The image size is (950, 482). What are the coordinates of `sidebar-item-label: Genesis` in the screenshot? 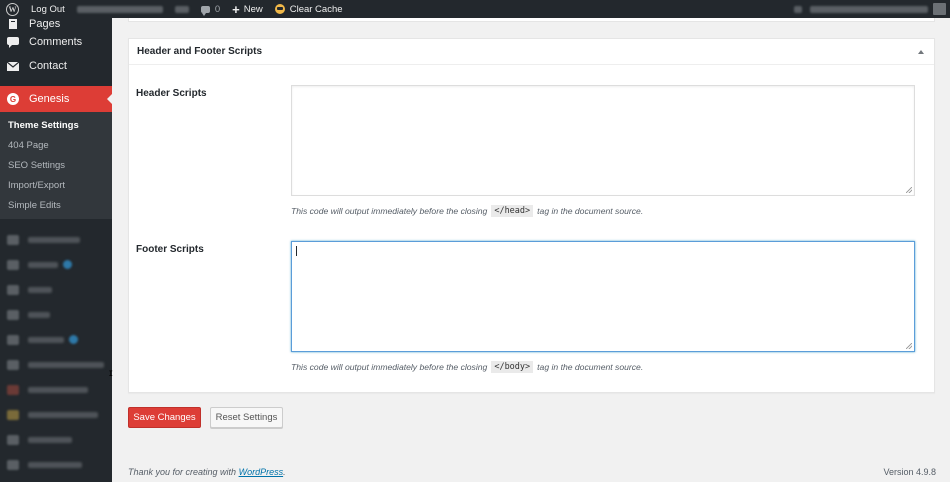 It's located at (49, 99).